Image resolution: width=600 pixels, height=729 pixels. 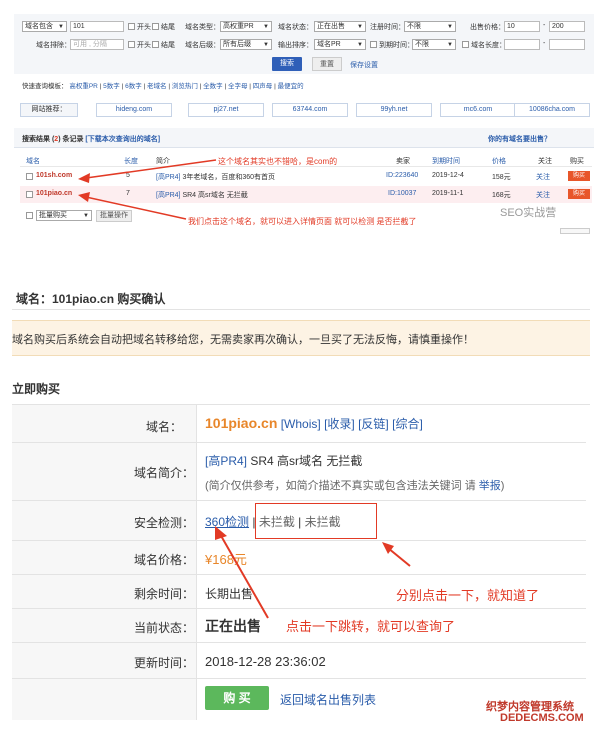 I want to click on report-link: 举报, so click(x=490, y=486).